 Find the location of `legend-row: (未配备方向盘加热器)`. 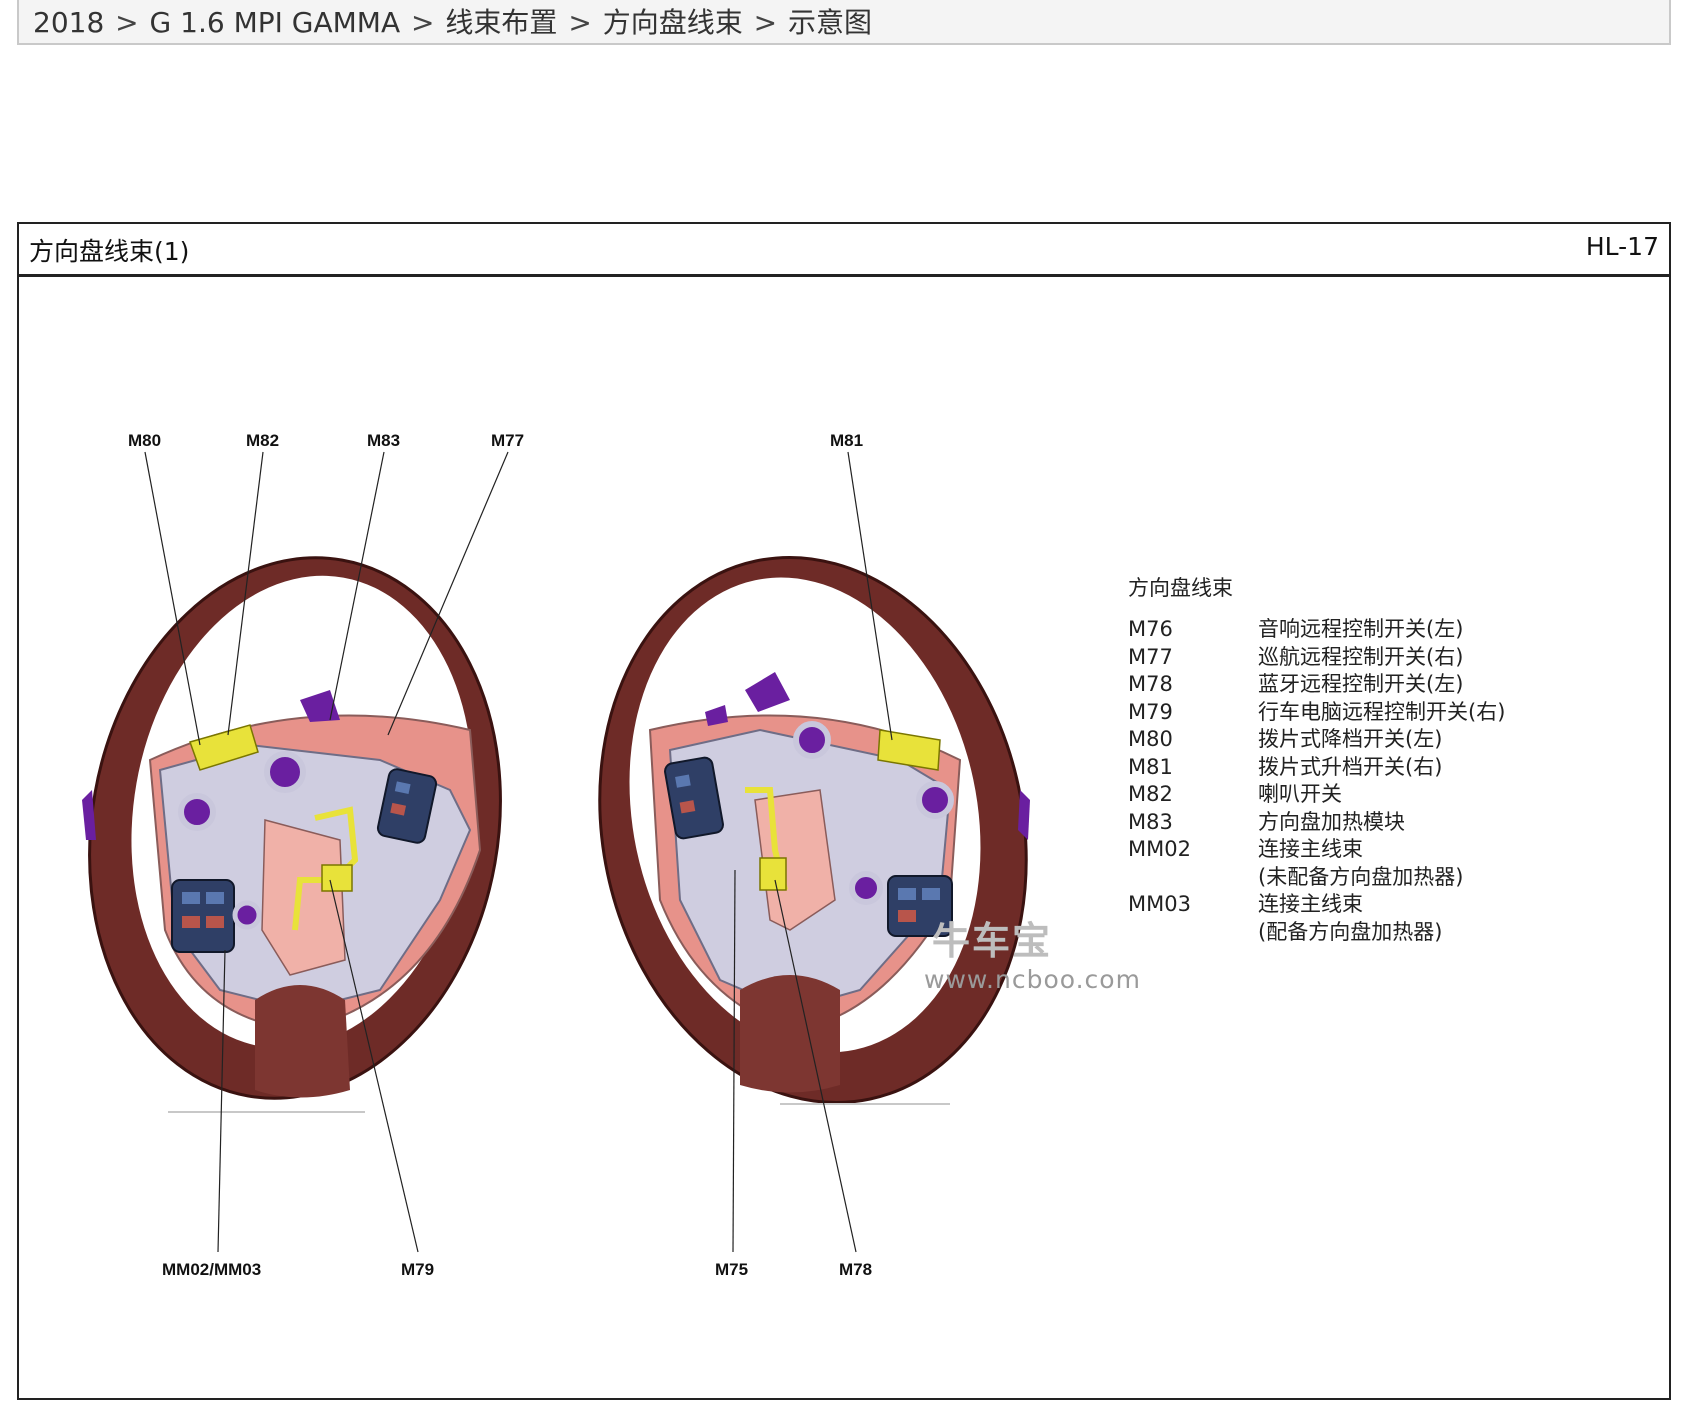

legend-row: (未配备方向盘加热器) is located at coordinates (1316, 878).